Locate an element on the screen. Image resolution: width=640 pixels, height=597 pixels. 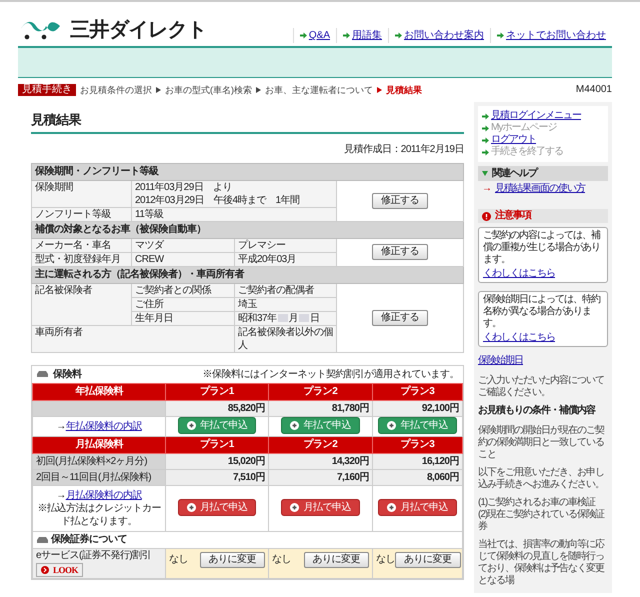
info-text: (1)ご契約されるお車の車検証 is located at coordinates (537, 502).